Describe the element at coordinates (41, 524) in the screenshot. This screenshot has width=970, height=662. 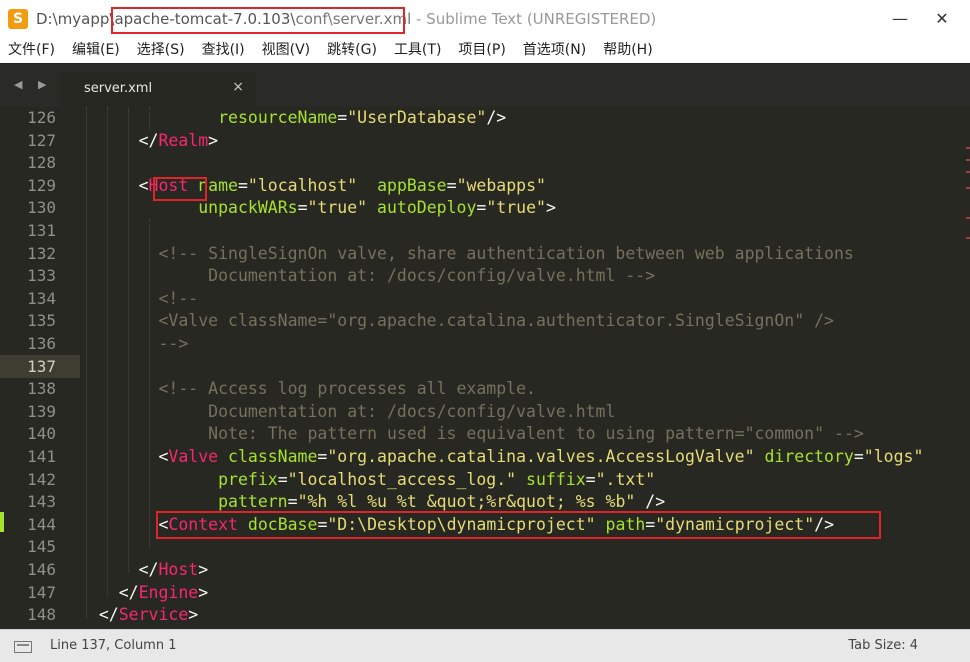
I see `line-number: 144` at that location.